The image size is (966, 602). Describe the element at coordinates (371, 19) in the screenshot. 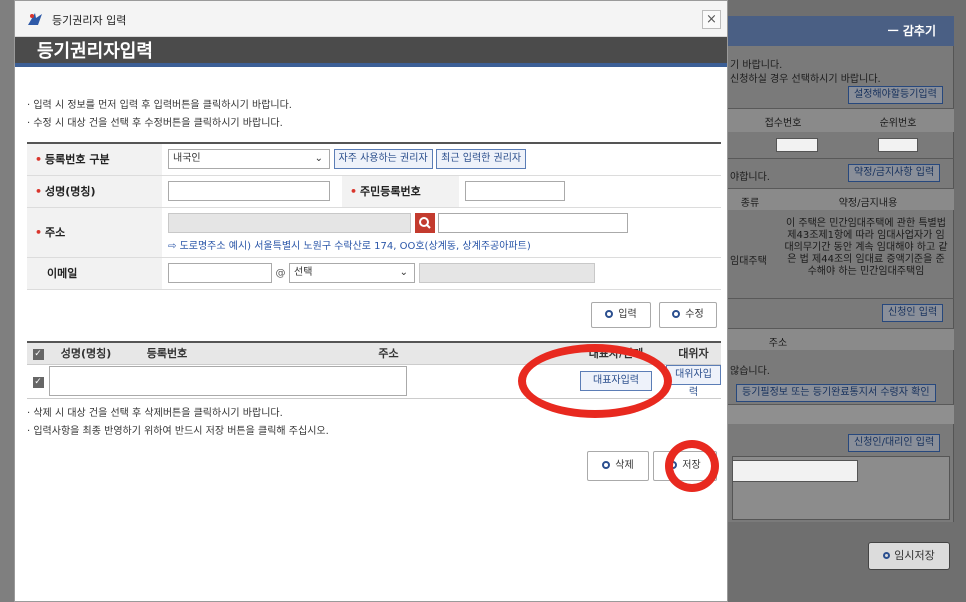

I see `window-titlebar: 등기권리자 입력 ×` at that location.